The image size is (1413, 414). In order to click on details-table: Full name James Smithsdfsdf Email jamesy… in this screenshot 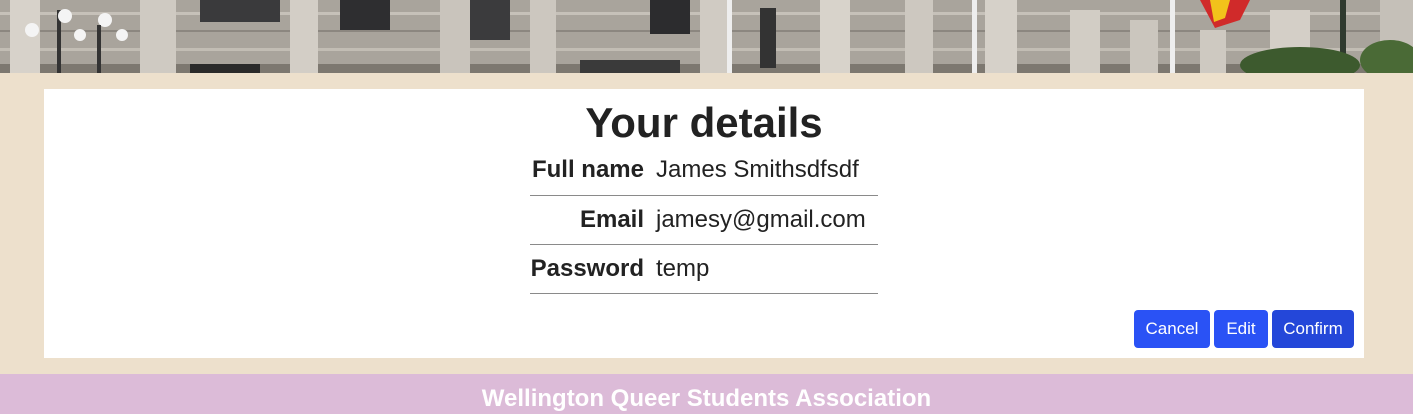, I will do `click(704, 220)`.